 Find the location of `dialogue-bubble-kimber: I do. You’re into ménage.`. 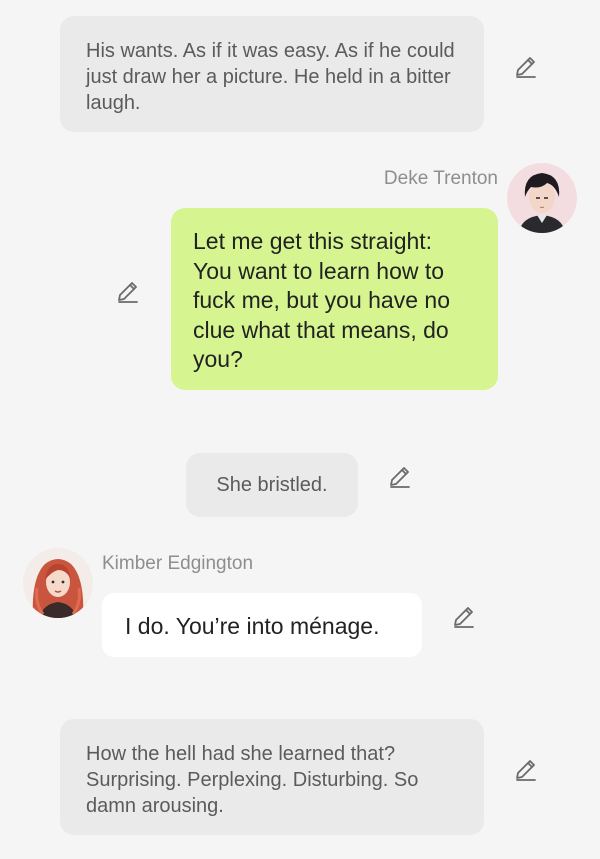

dialogue-bubble-kimber: I do. You’re into ménage. is located at coordinates (262, 625).